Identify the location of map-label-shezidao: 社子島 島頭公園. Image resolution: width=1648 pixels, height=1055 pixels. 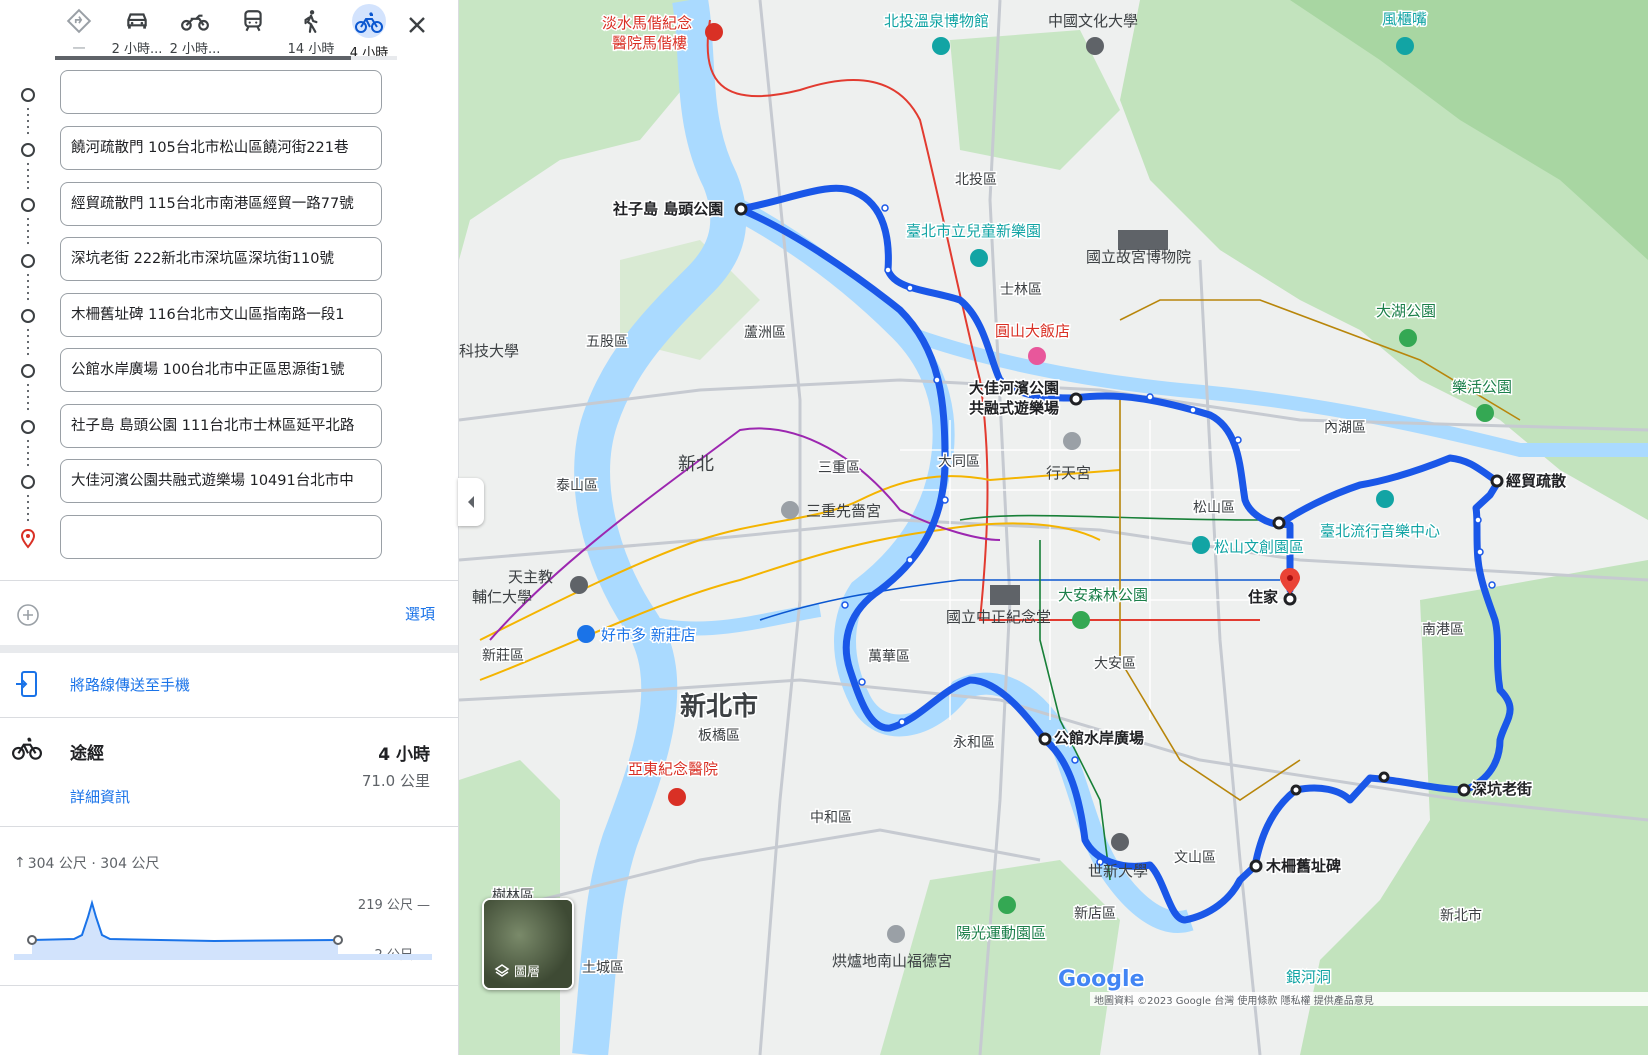
(667, 209).